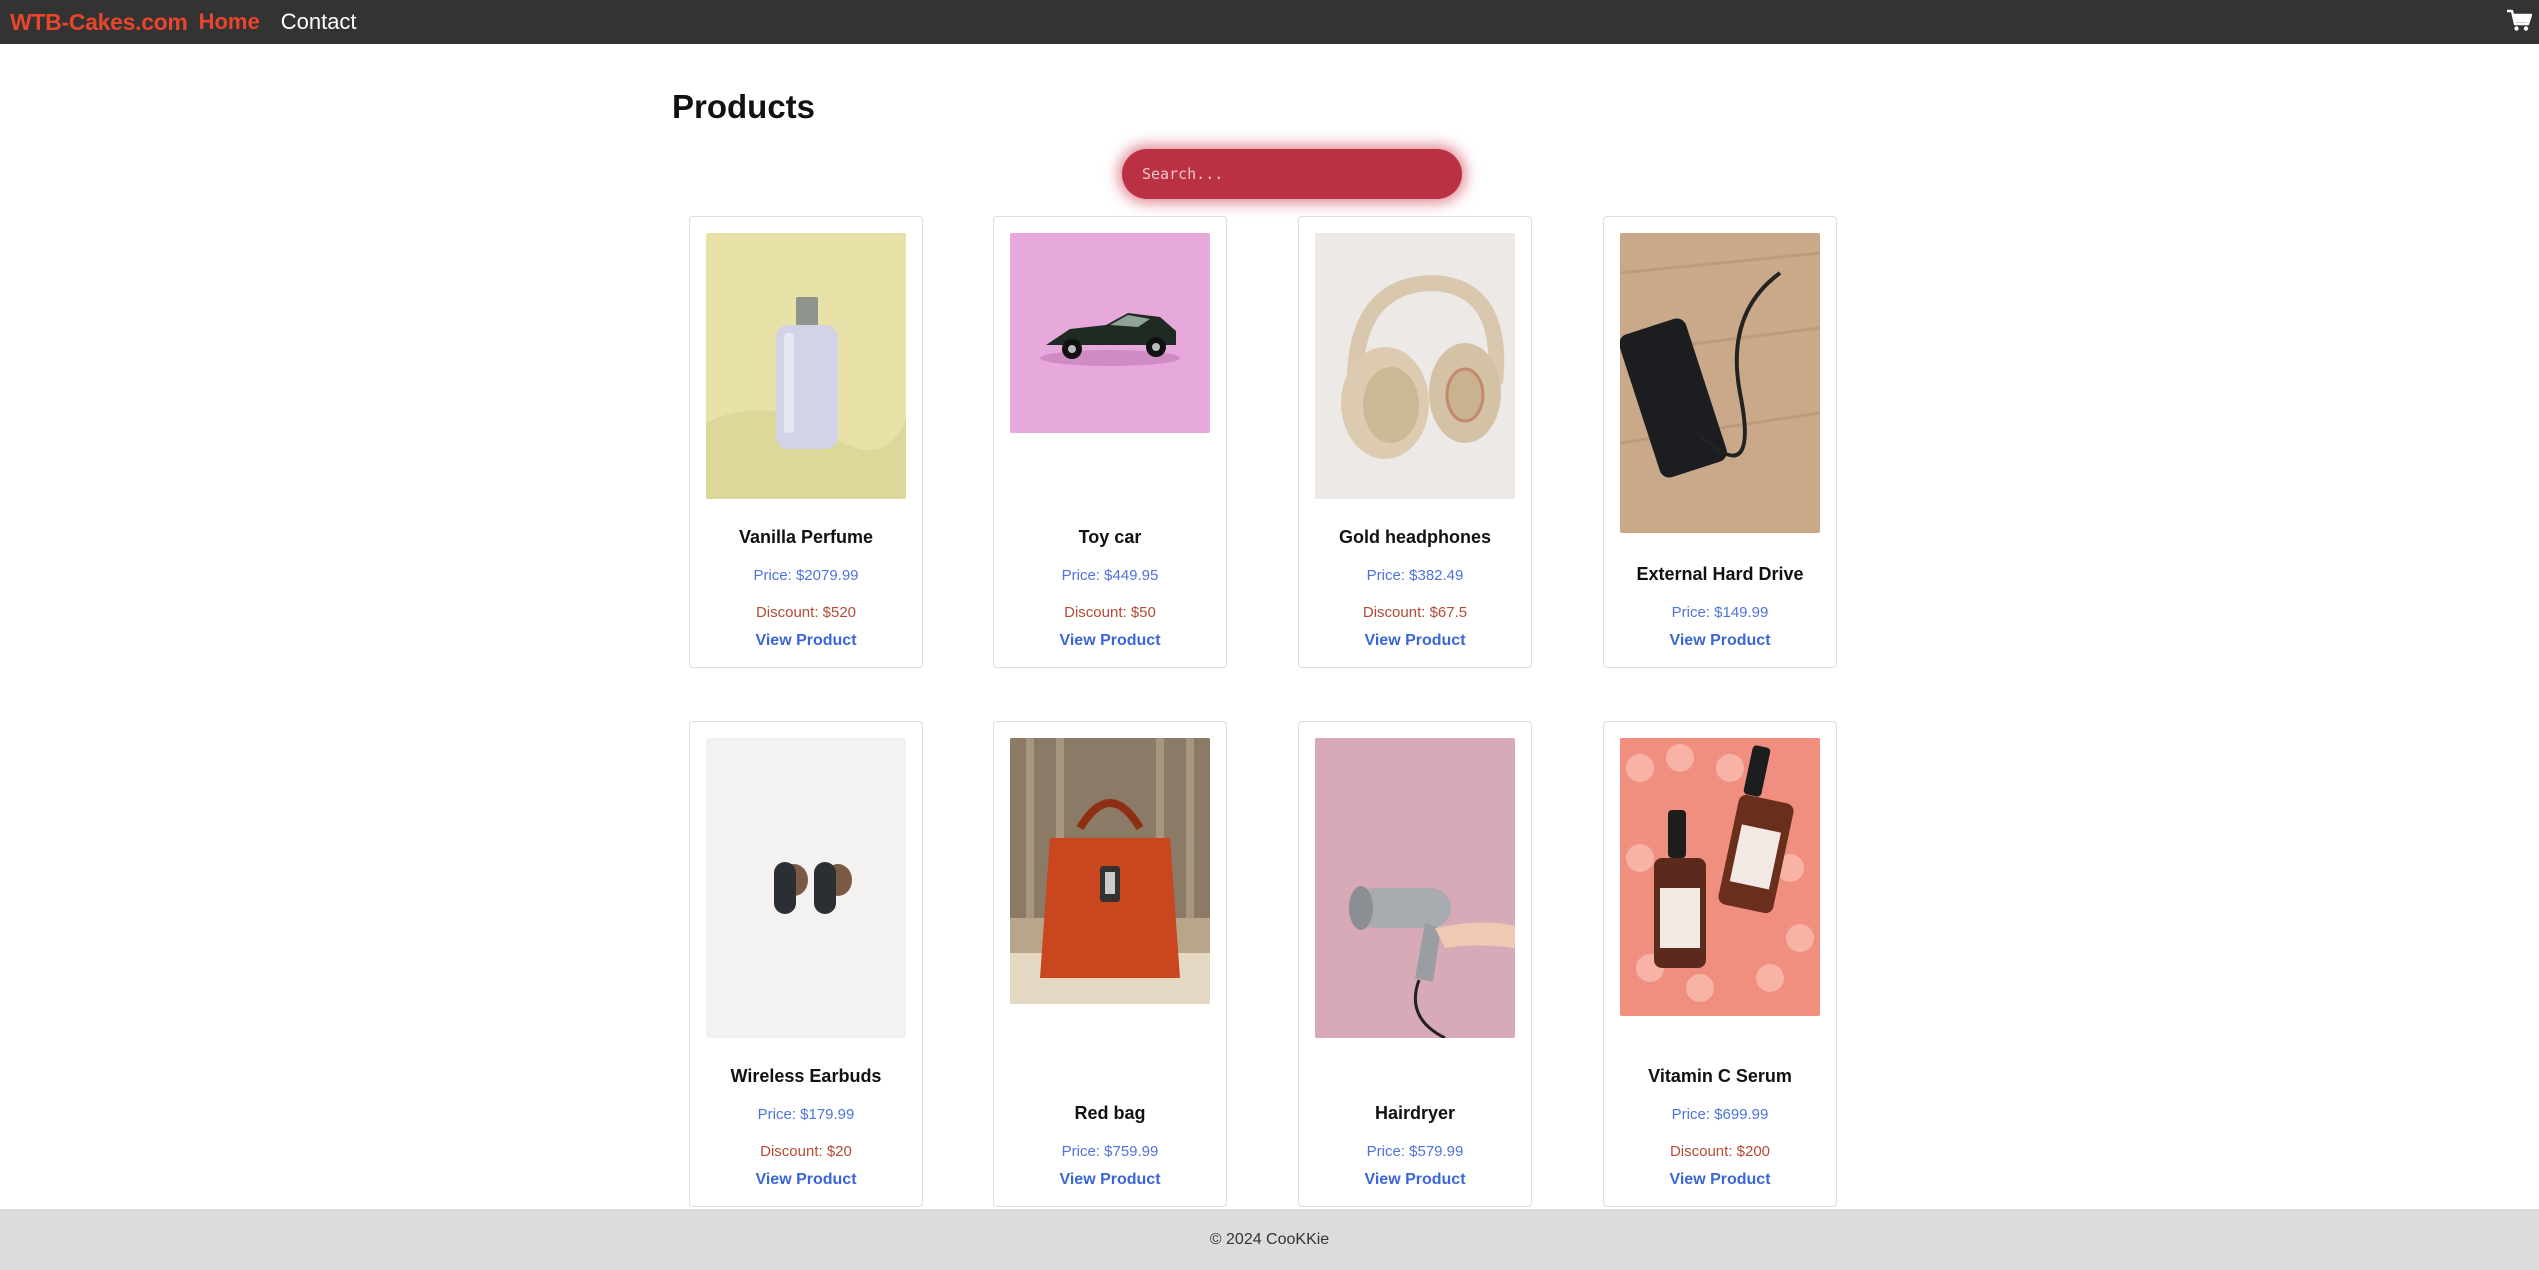 The image size is (2539, 1270). Describe the element at coordinates (806, 1151) in the screenshot. I see `product-discount: Discount: $20` at that location.